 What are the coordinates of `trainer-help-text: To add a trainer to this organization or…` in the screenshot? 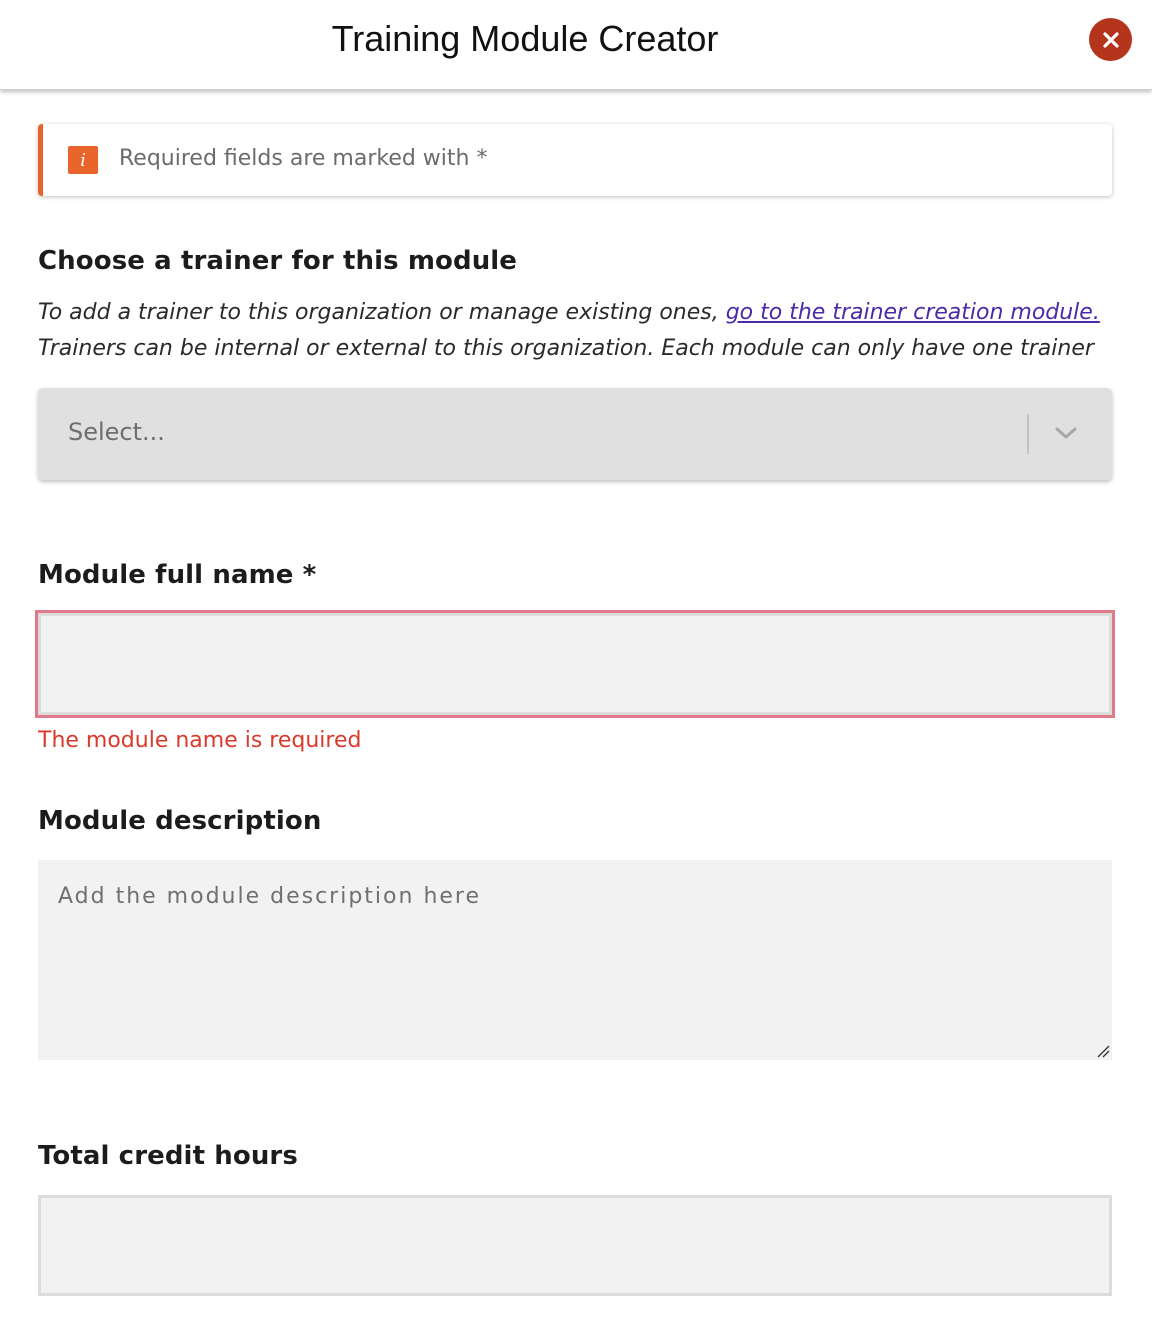 It's located at (378, 312).